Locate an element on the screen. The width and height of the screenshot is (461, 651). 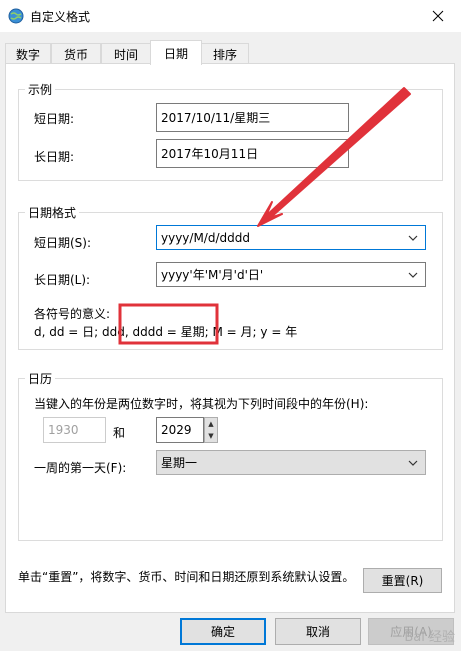
close-icon is located at coordinates (438, 16).